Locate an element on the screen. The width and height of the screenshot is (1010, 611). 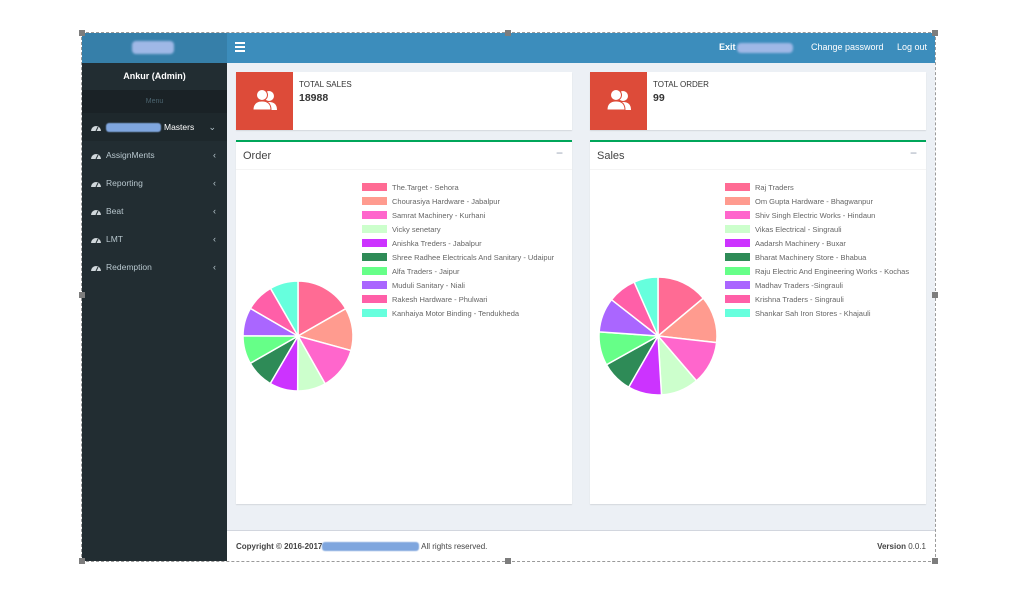
legend-item: Alfa Traders - Jaipur is located at coordinates (458, 271).